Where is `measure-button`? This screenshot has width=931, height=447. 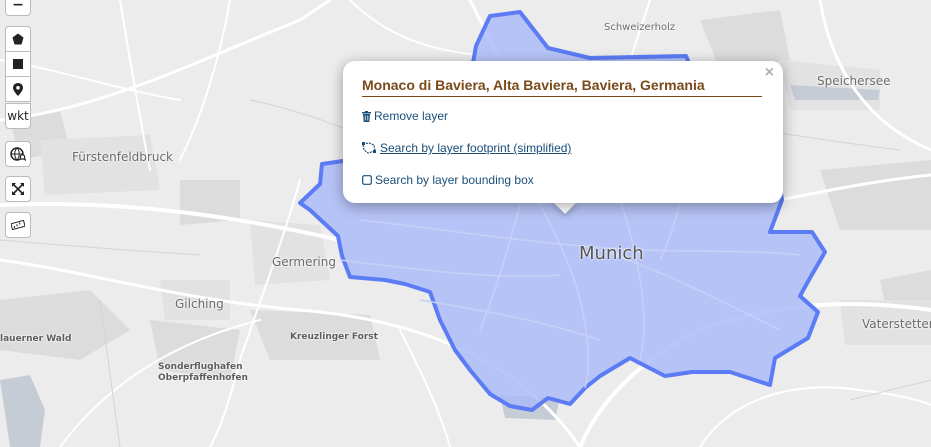
measure-button is located at coordinates (18, 225).